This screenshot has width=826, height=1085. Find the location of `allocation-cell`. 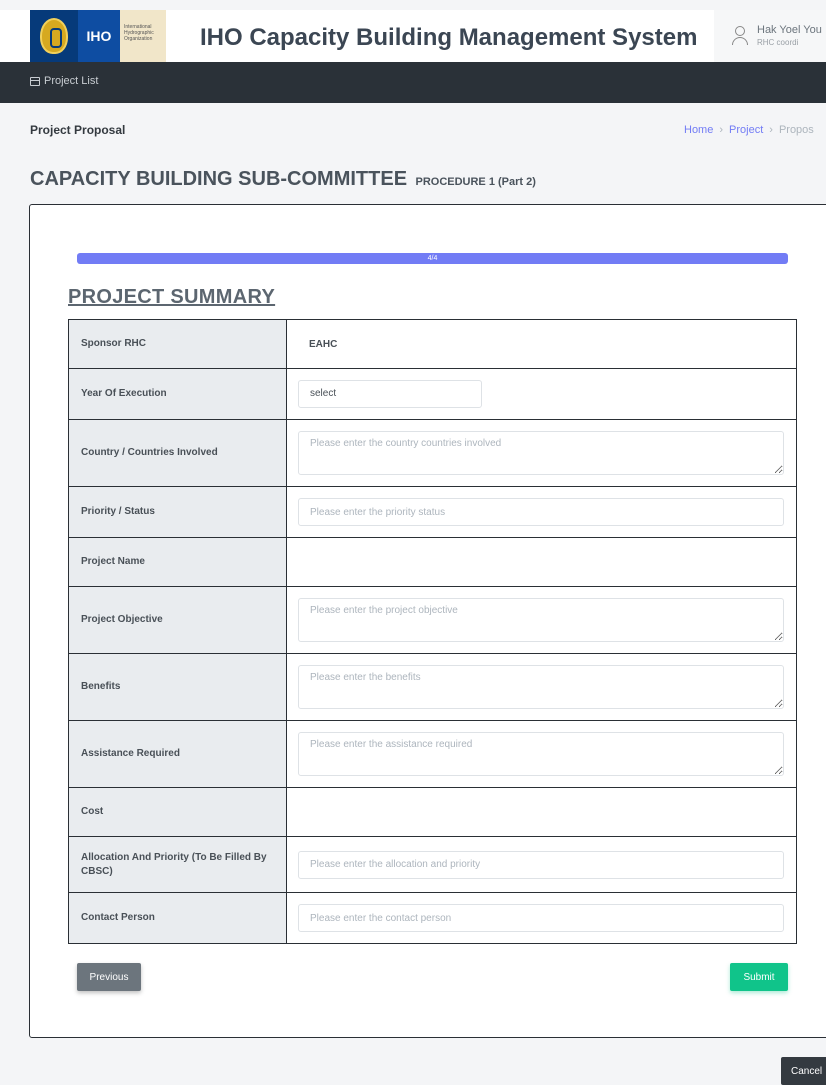

allocation-cell is located at coordinates (541, 864).